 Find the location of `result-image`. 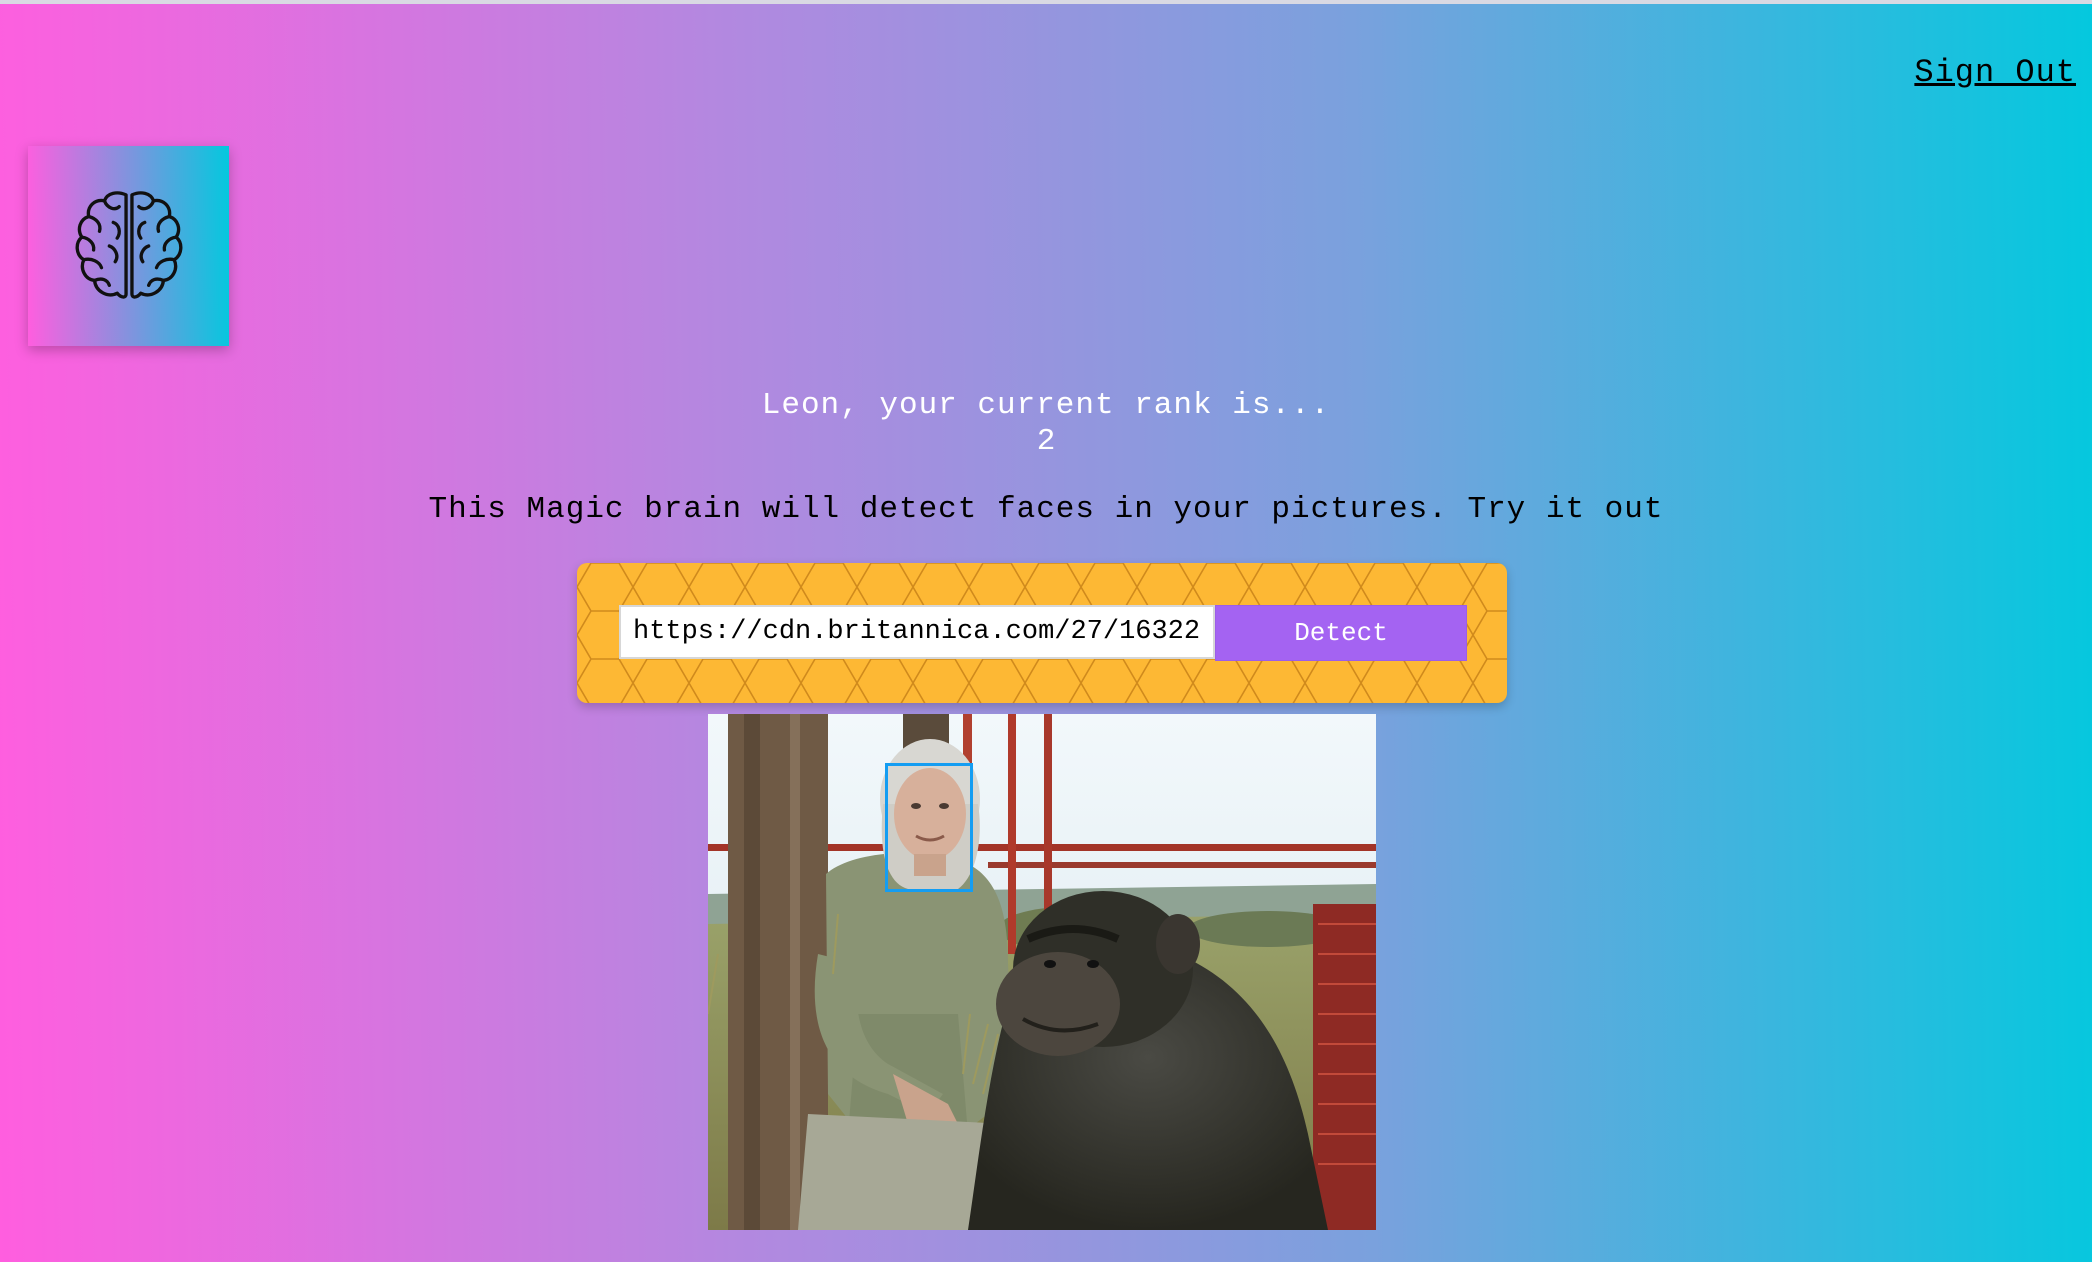

result-image is located at coordinates (1042, 972).